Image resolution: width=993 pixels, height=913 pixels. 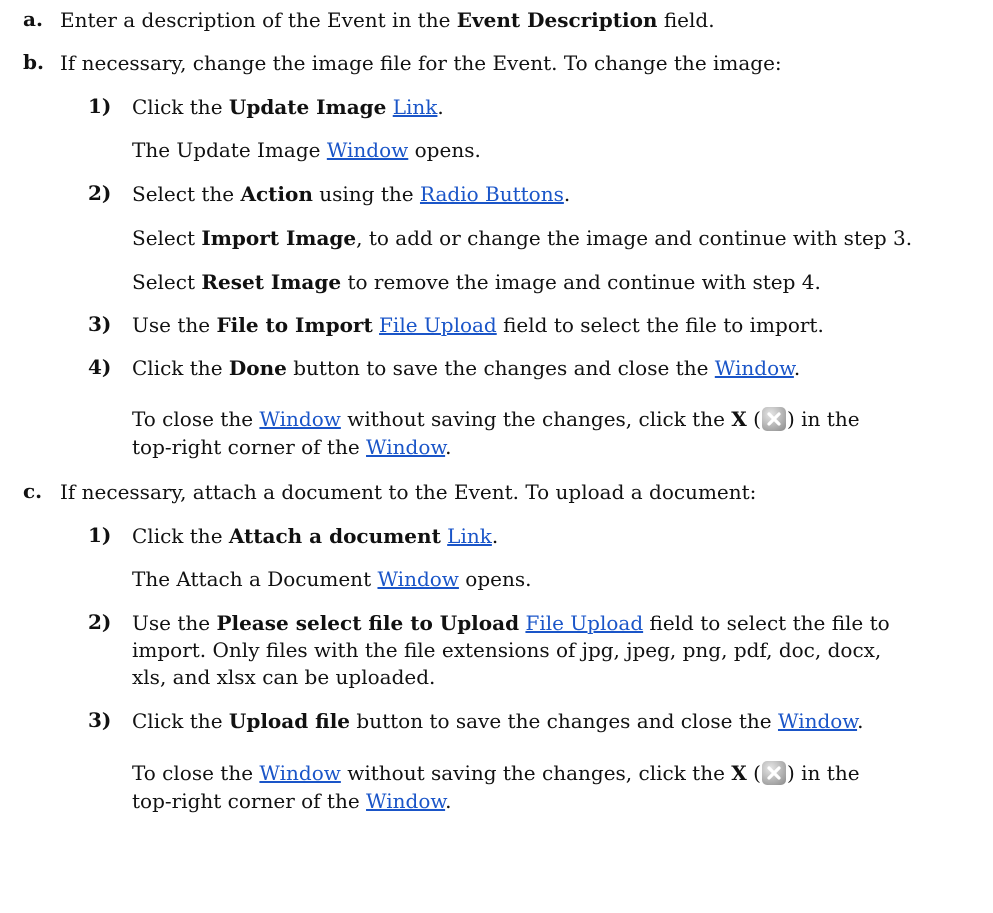 What do you see at coordinates (100, 106) in the screenshot?
I see `step-b1-marker: 1)` at bounding box center [100, 106].